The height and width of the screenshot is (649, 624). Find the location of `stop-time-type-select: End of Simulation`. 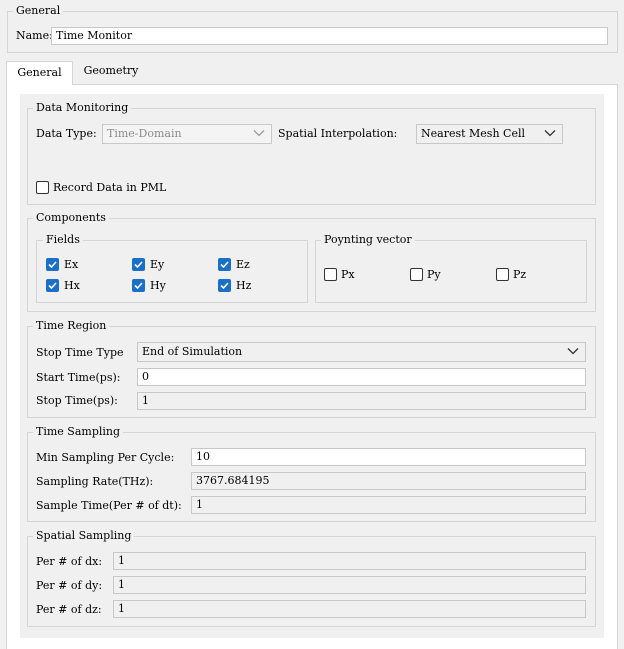

stop-time-type-select: End of Simulation is located at coordinates (361, 352).